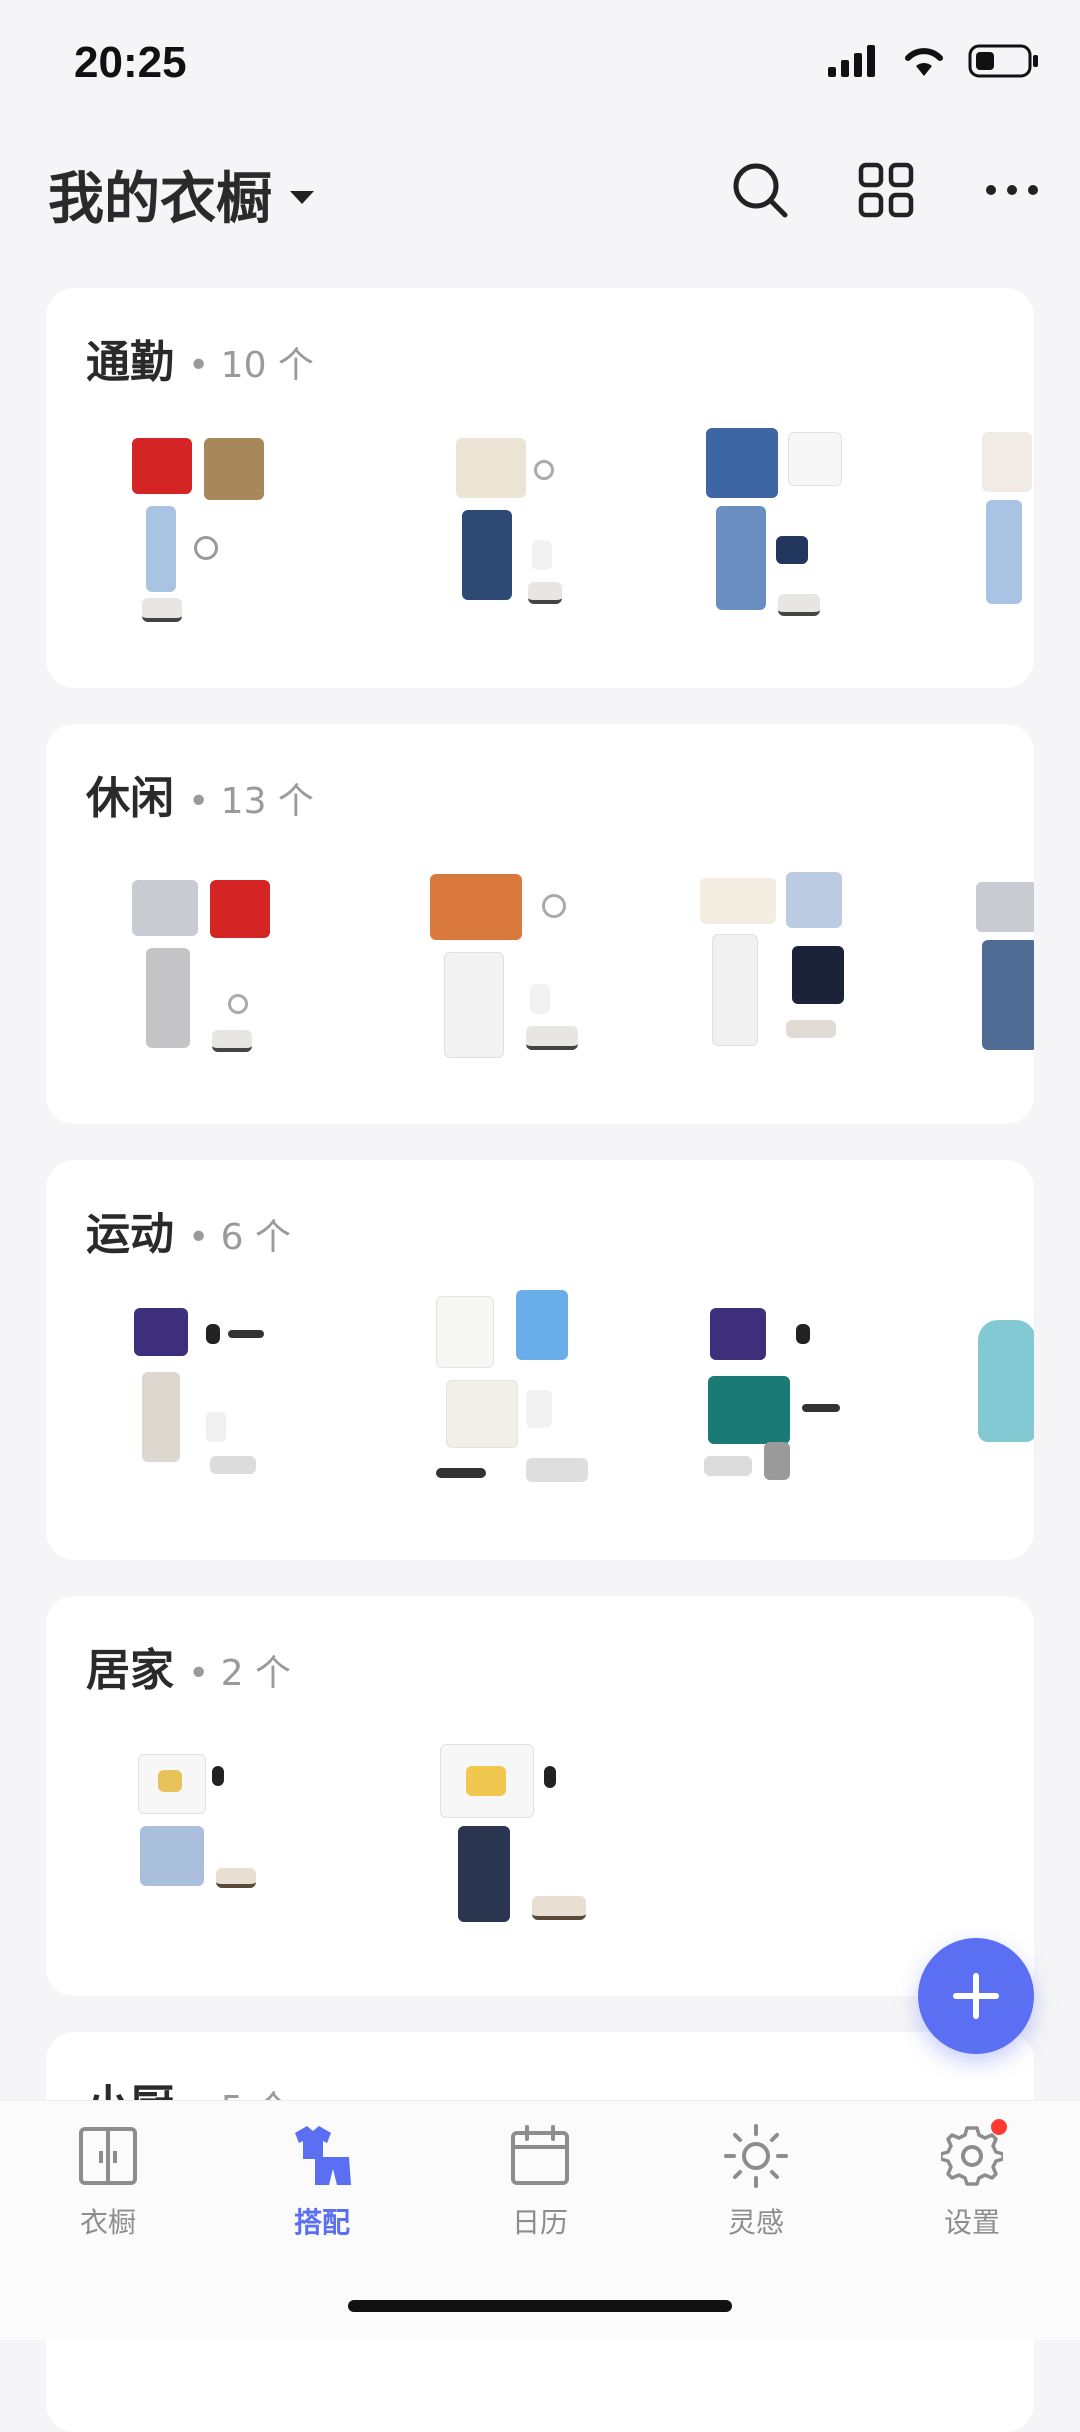  What do you see at coordinates (742, 463) in the screenshot?
I see `denim-shirt-item` at bounding box center [742, 463].